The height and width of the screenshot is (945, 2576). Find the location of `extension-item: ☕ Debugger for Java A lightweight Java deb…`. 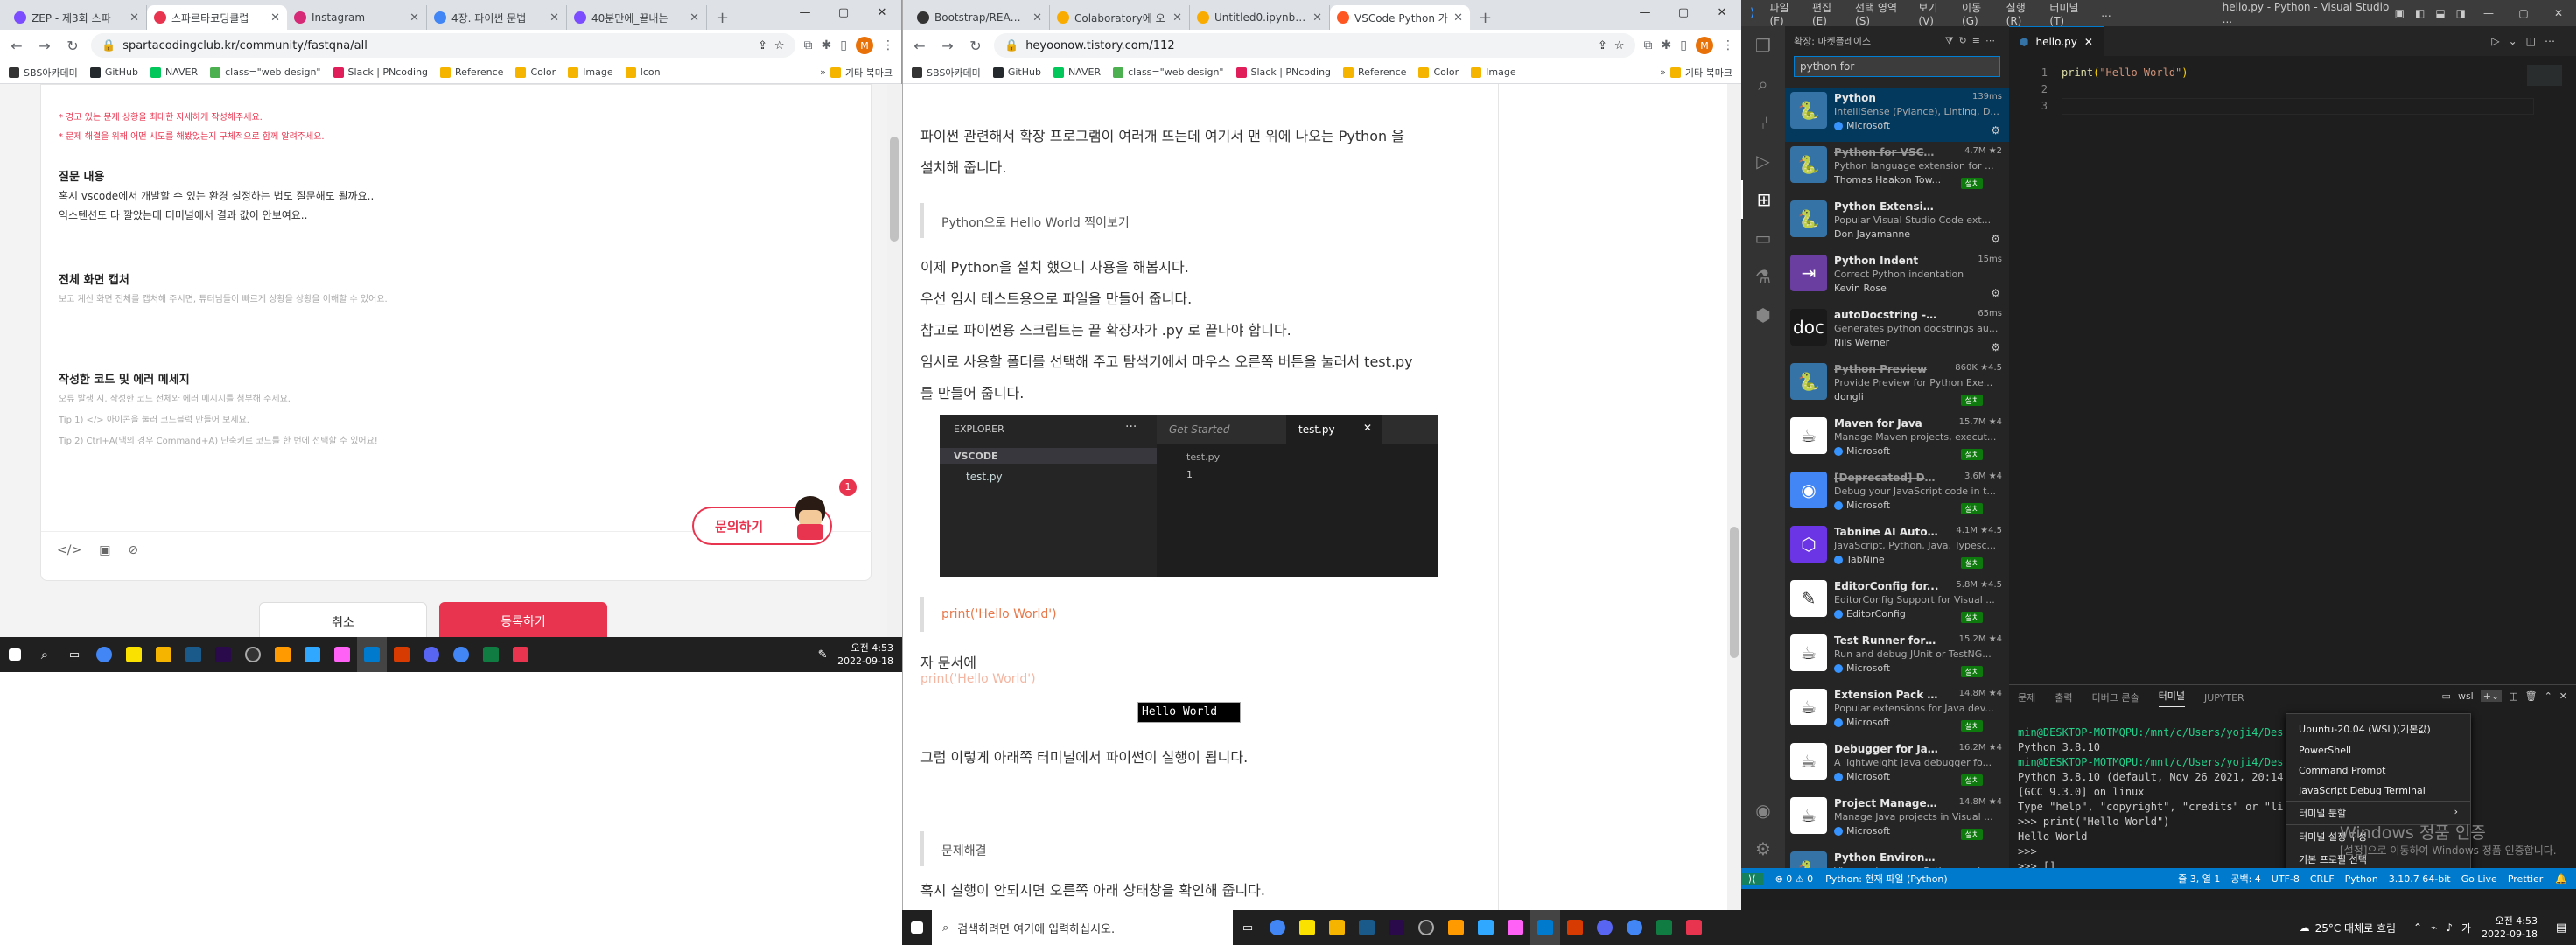

extension-item: ☕ Debugger for Java A lightweight Java deb… is located at coordinates (1897, 765).